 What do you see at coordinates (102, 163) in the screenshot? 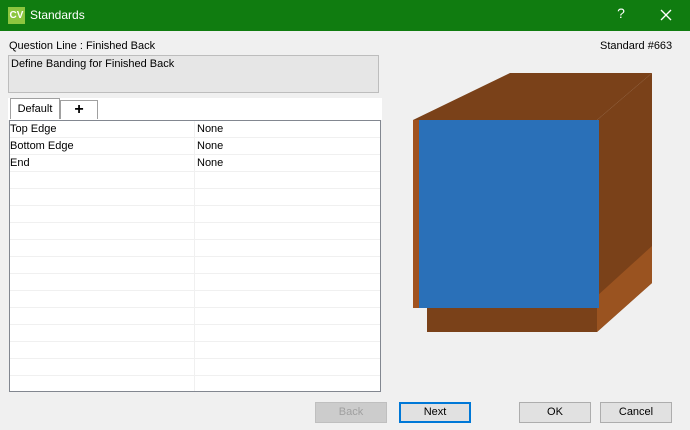
I see `property-name-cell: End` at bounding box center [102, 163].